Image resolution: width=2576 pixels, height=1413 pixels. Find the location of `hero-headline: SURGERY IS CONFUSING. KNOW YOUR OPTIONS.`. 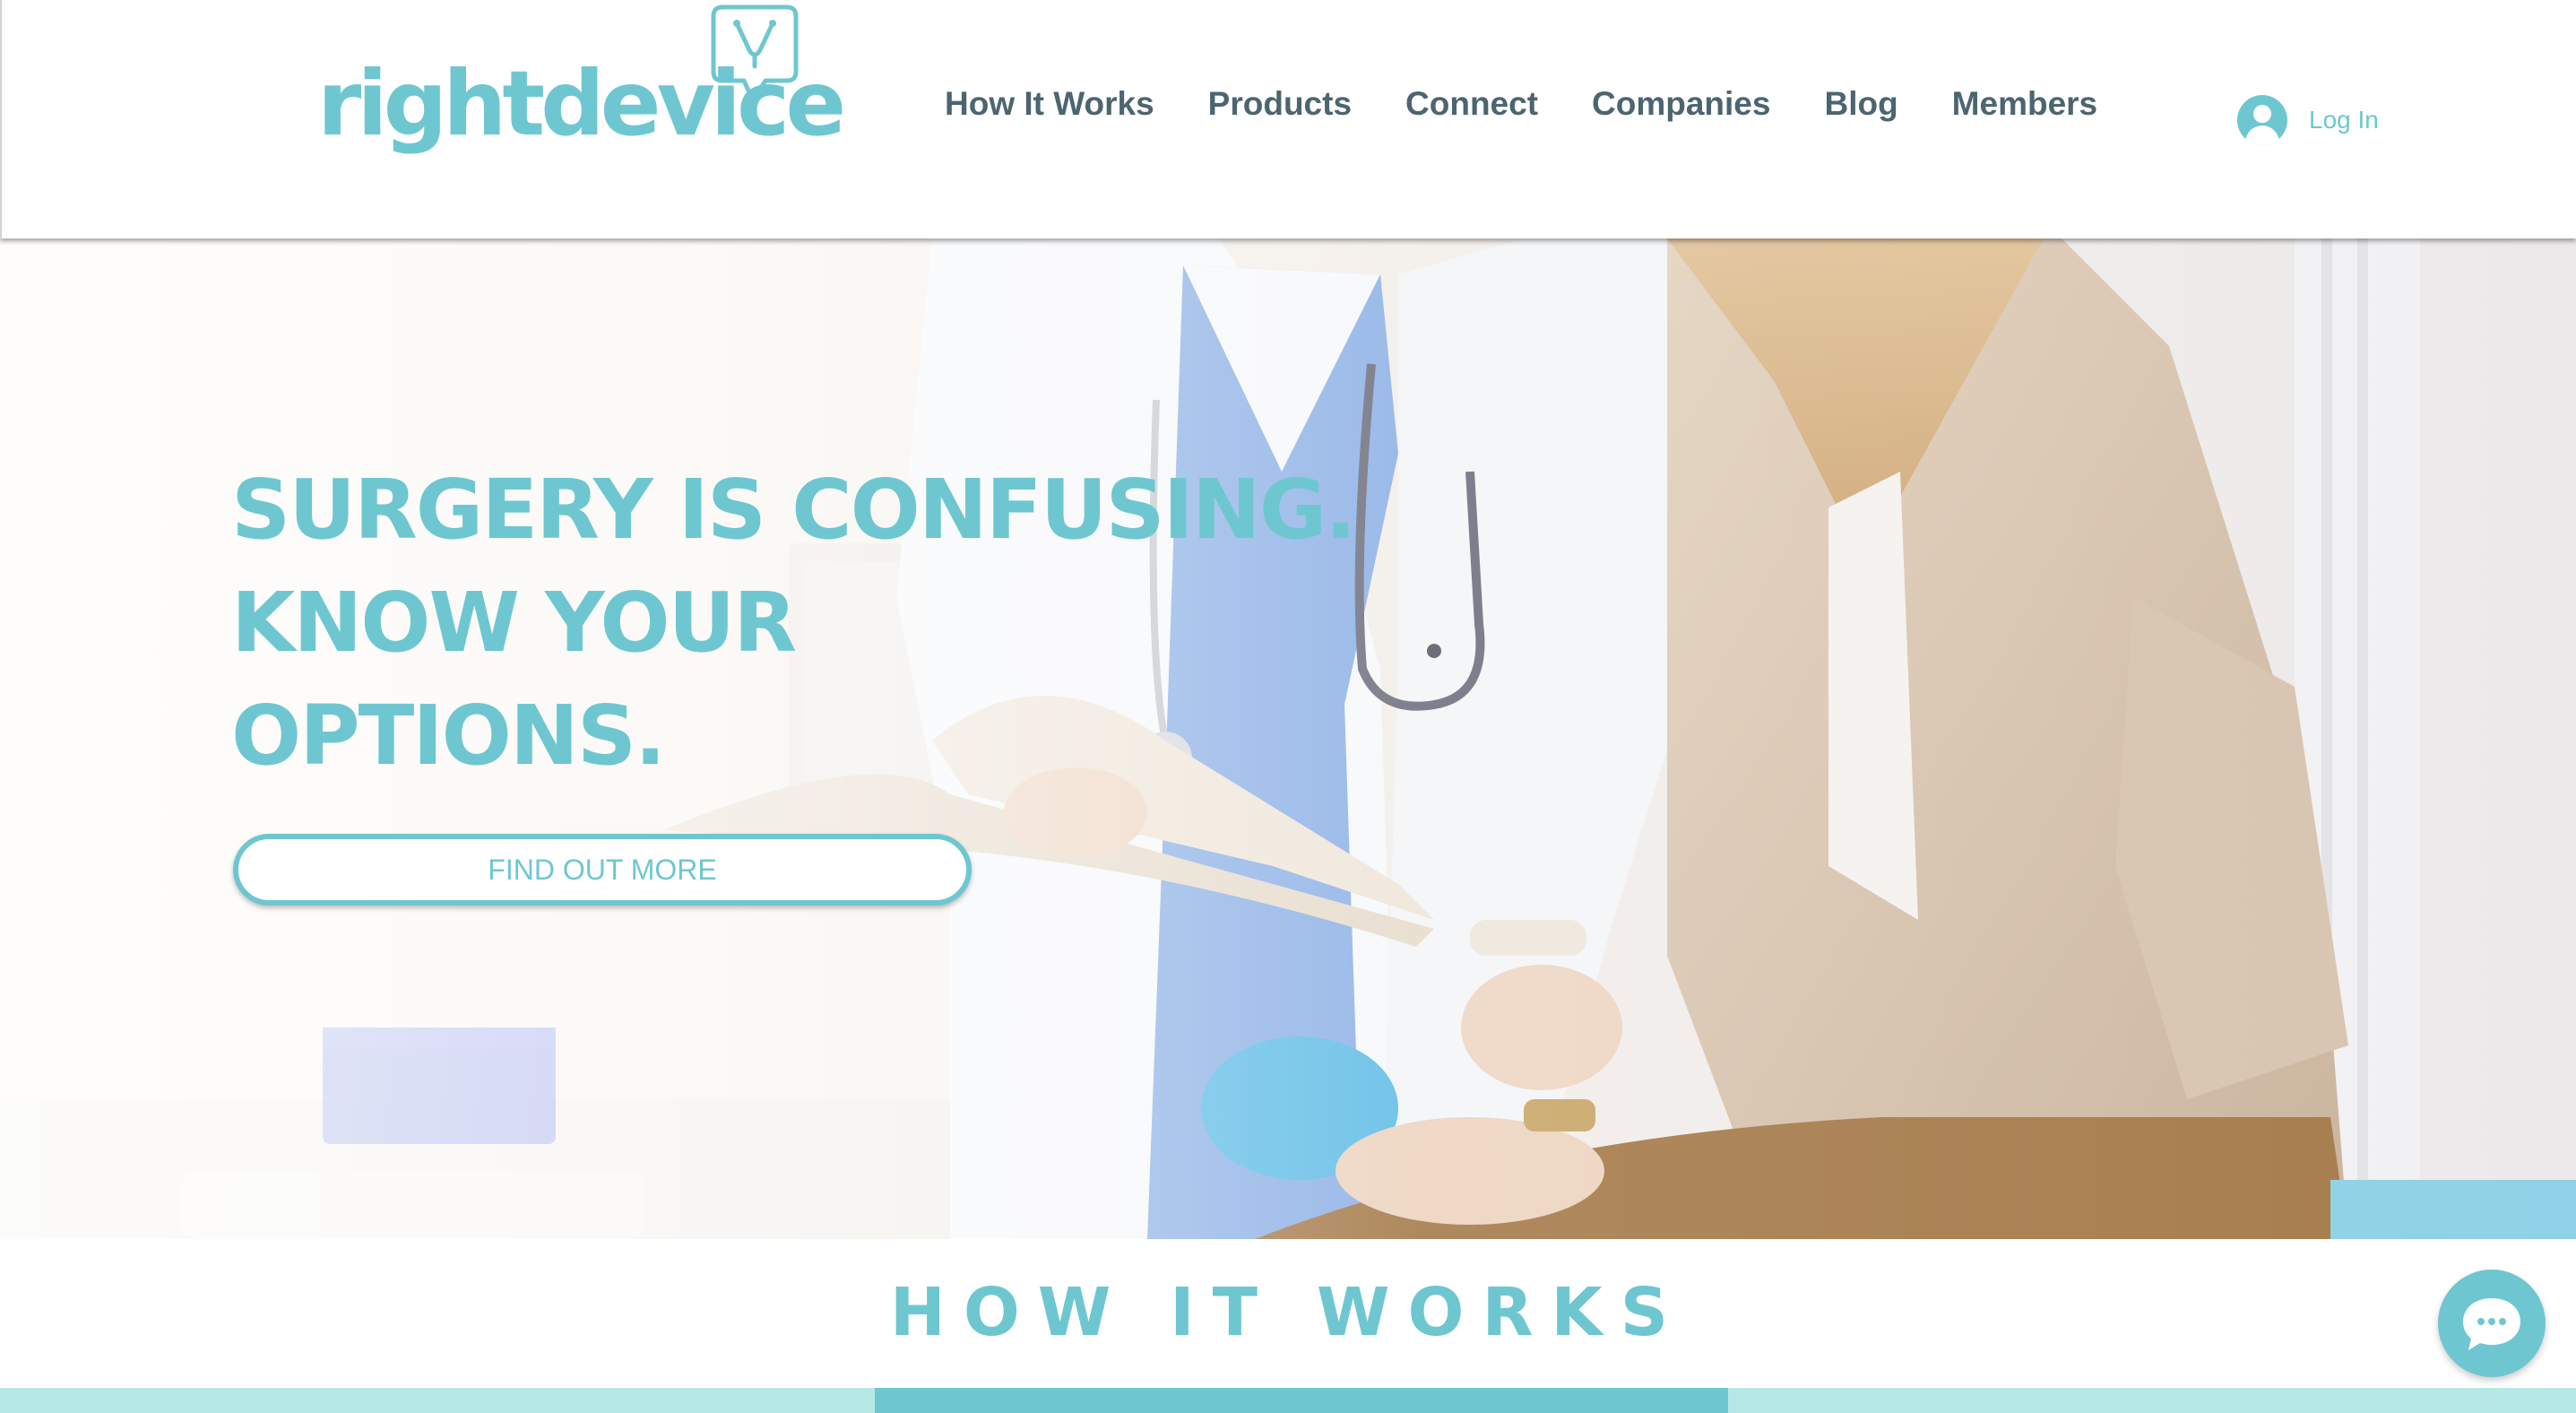

hero-headline: SURGERY IS CONFUSING. KNOW YOUR OPTIONS. is located at coordinates (813, 623).